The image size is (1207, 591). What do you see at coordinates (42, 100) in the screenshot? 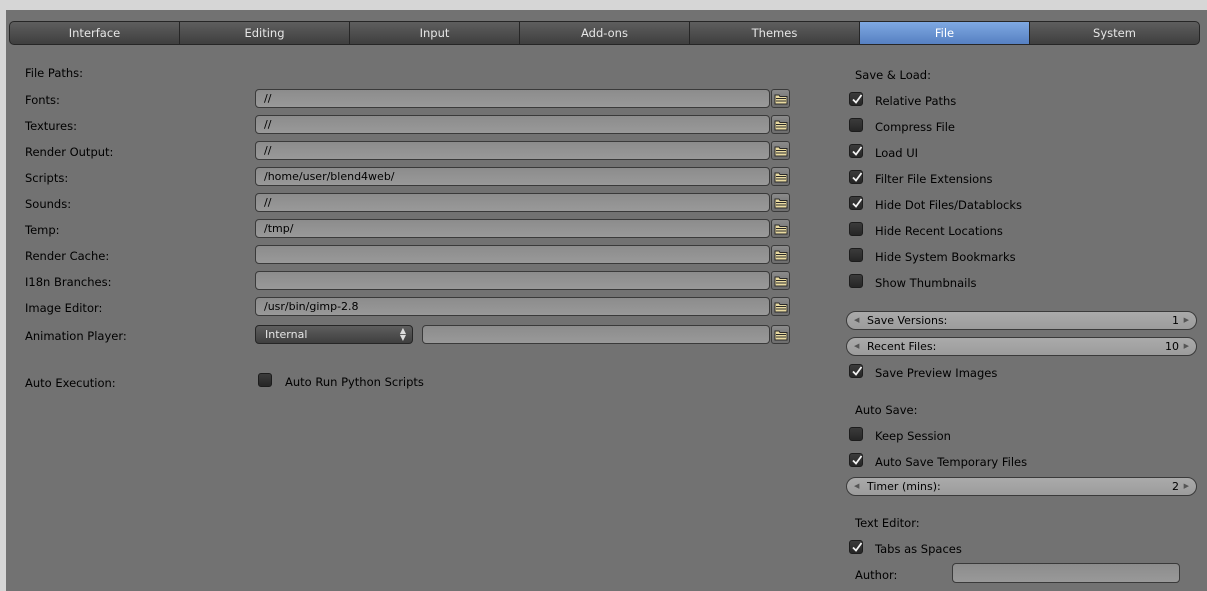
I see `fonts-label: Fonts:` at bounding box center [42, 100].